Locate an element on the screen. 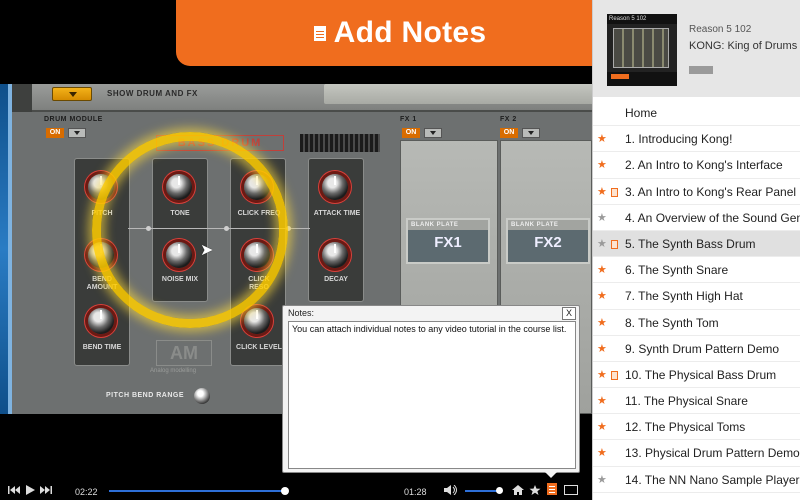 Image resolution: width=800 pixels, height=500 pixels. lesson-item: ★ 11. The Physical Snare is located at coordinates (696, 401).